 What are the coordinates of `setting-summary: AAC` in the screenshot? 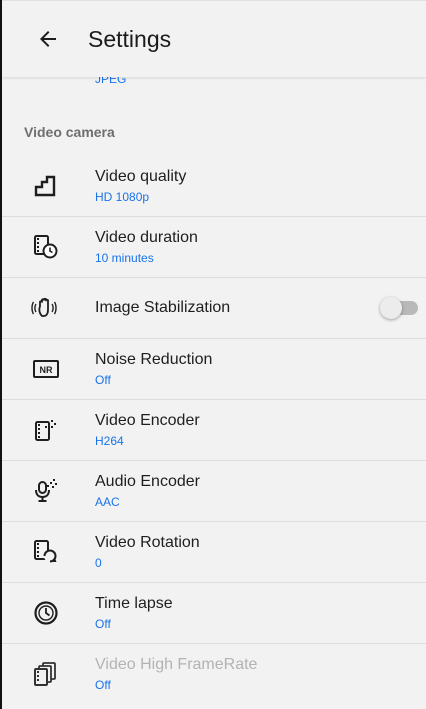 It's located at (107, 502).